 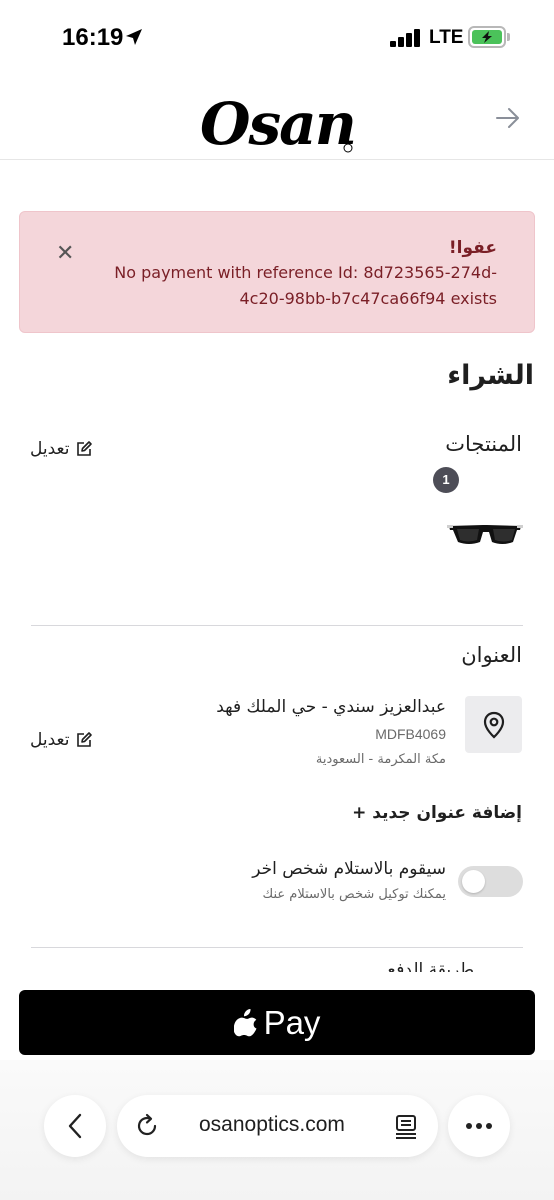 I want to click on osan-logo: Osan, so click(x=280, y=121).